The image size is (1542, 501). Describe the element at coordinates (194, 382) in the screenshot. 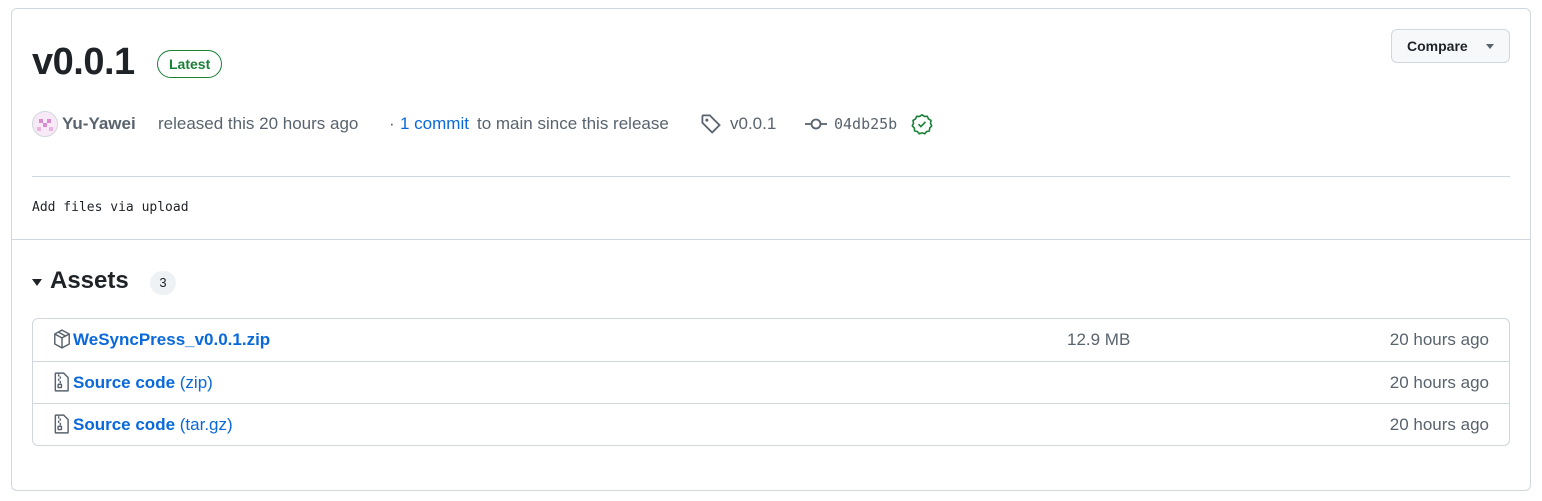

I see `asset-suffix: (zip)` at that location.